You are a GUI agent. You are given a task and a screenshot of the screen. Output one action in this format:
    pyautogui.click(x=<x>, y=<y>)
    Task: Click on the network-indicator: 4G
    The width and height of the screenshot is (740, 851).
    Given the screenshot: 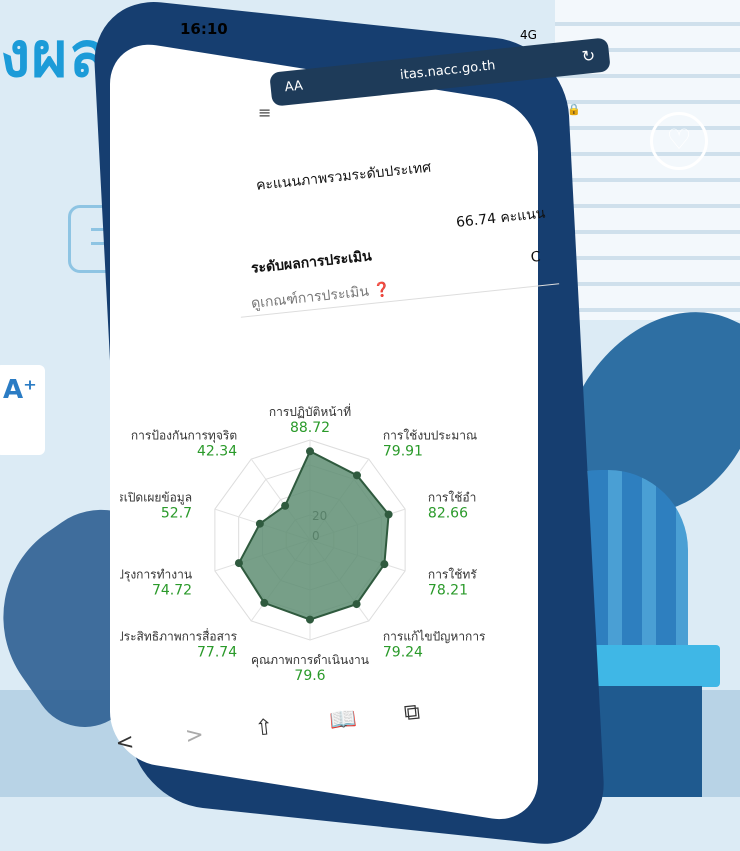 What is the action you would take?
    pyautogui.click(x=528, y=35)
    